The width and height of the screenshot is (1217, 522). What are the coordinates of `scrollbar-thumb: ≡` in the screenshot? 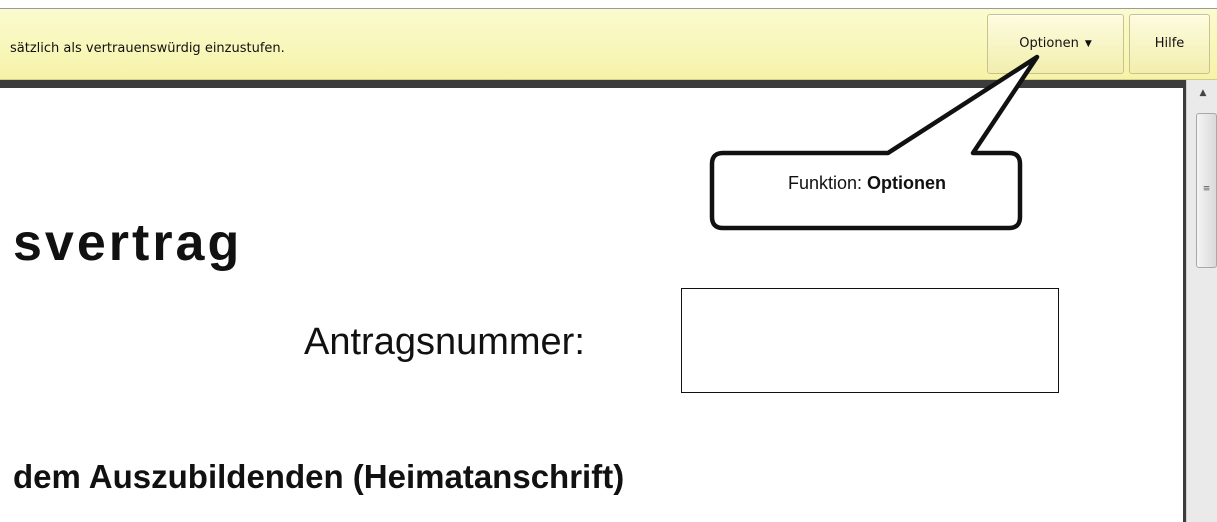 It's located at (1206, 190).